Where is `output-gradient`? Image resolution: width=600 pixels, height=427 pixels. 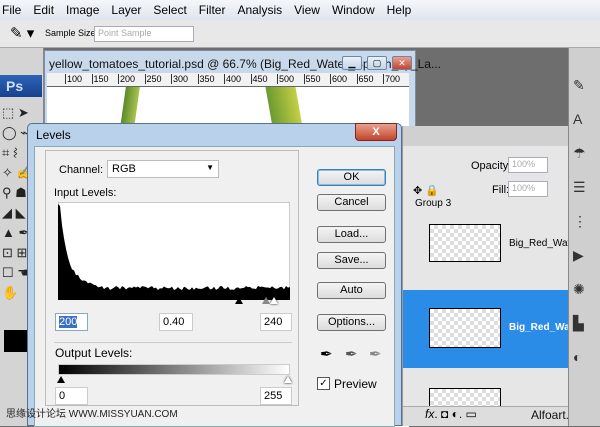 output-gradient is located at coordinates (174, 369).